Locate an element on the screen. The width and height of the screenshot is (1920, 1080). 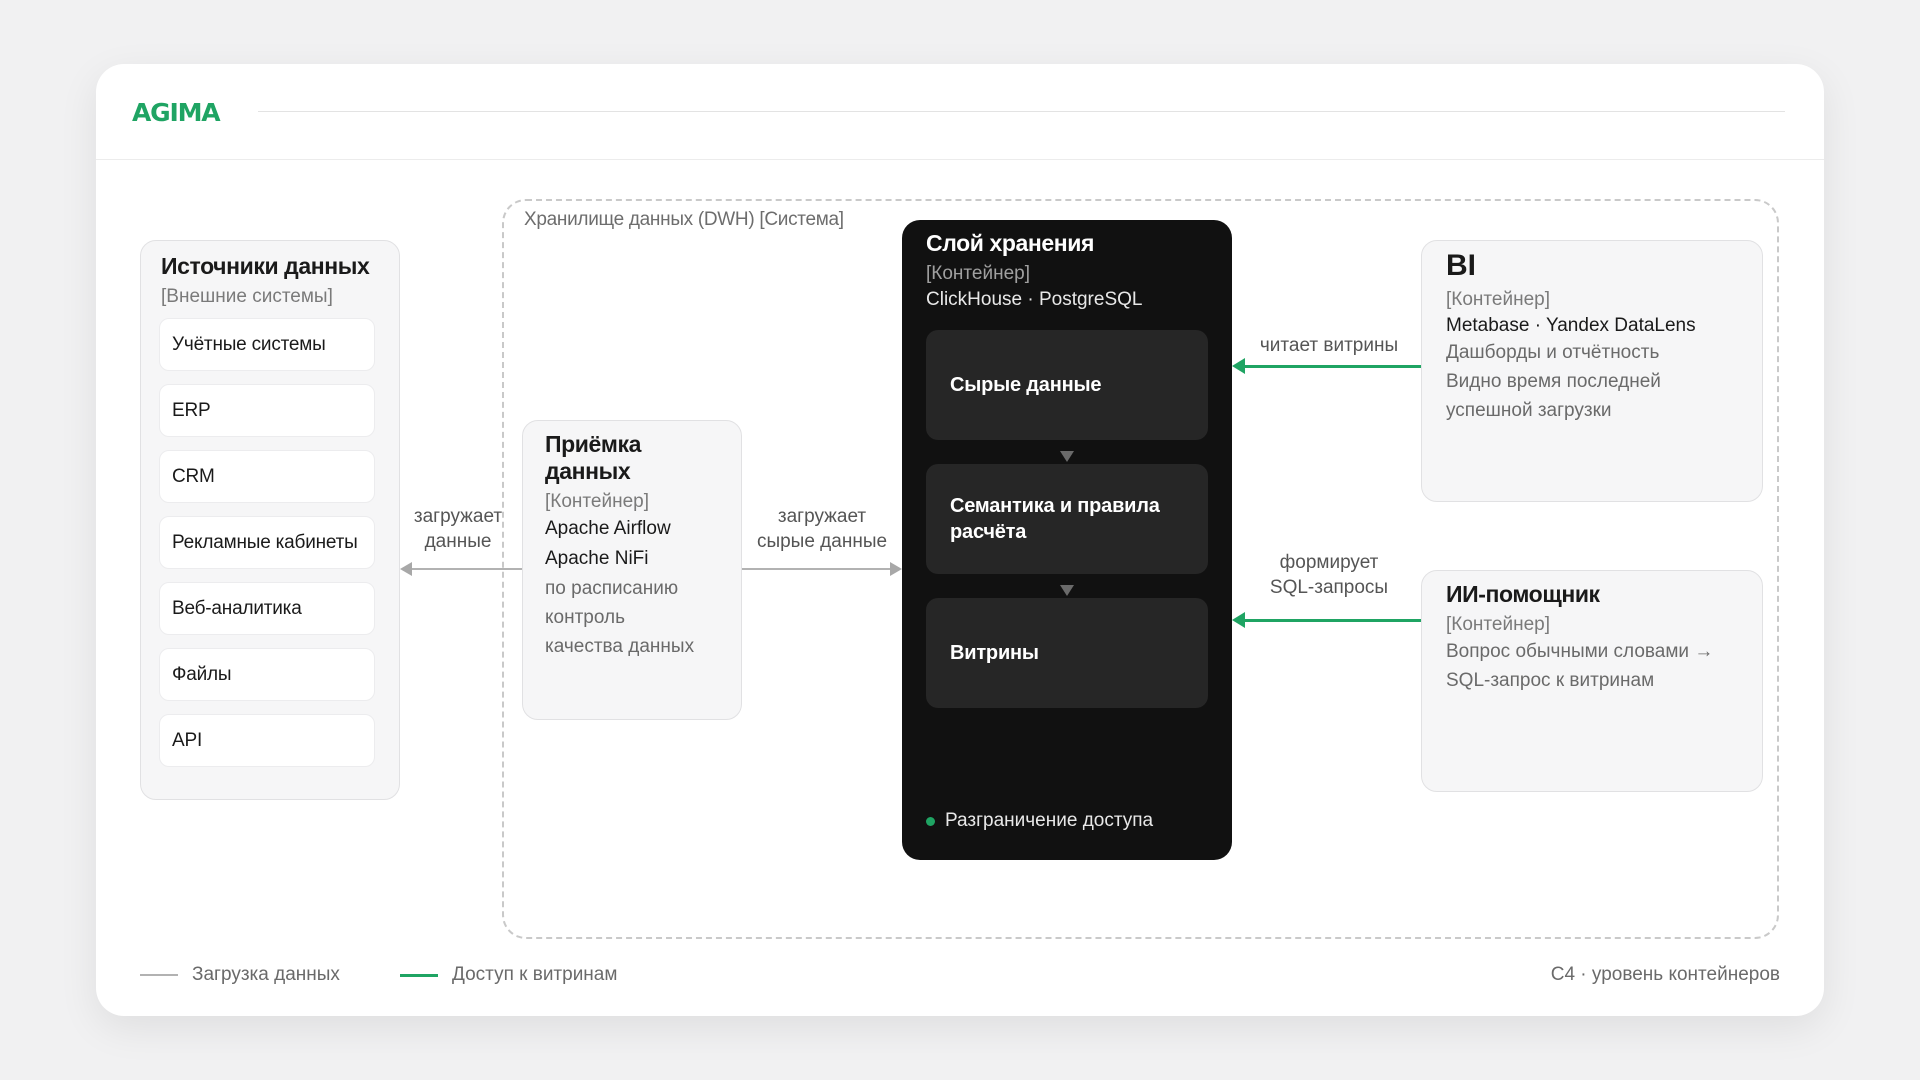
bi-tech: Metabase · Yandex DataLens is located at coordinates (1571, 325).